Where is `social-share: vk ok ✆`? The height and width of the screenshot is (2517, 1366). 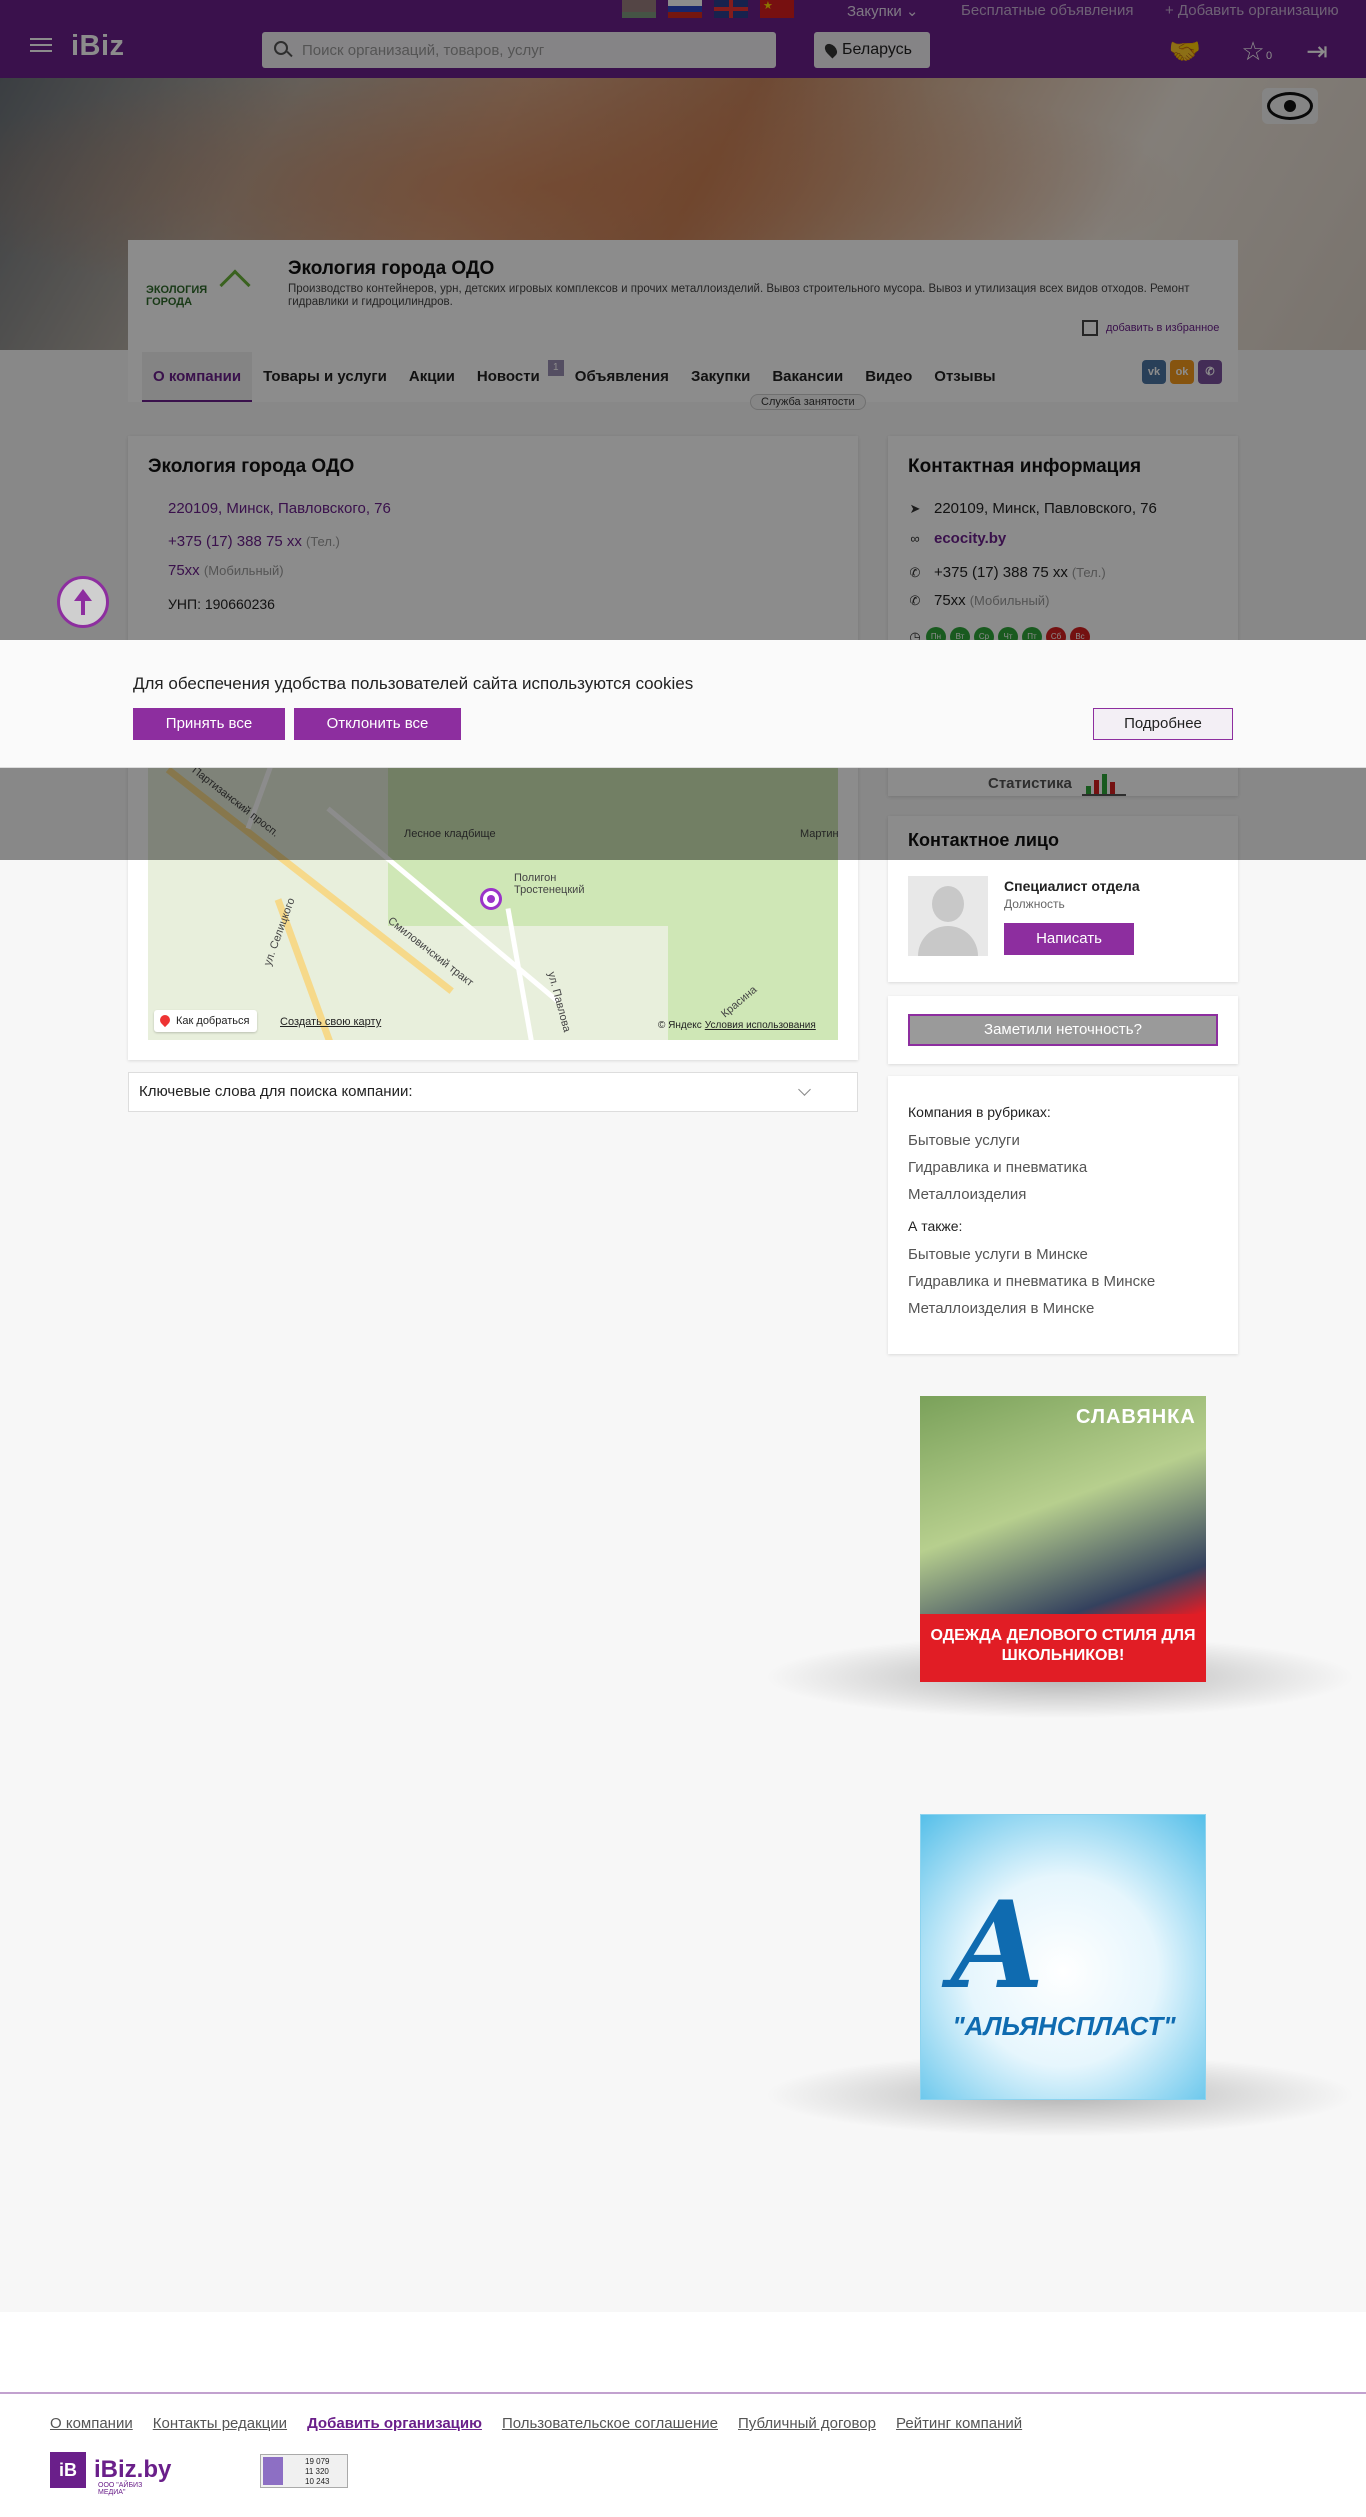
social-share: vk ok ✆ is located at coordinates (1182, 372).